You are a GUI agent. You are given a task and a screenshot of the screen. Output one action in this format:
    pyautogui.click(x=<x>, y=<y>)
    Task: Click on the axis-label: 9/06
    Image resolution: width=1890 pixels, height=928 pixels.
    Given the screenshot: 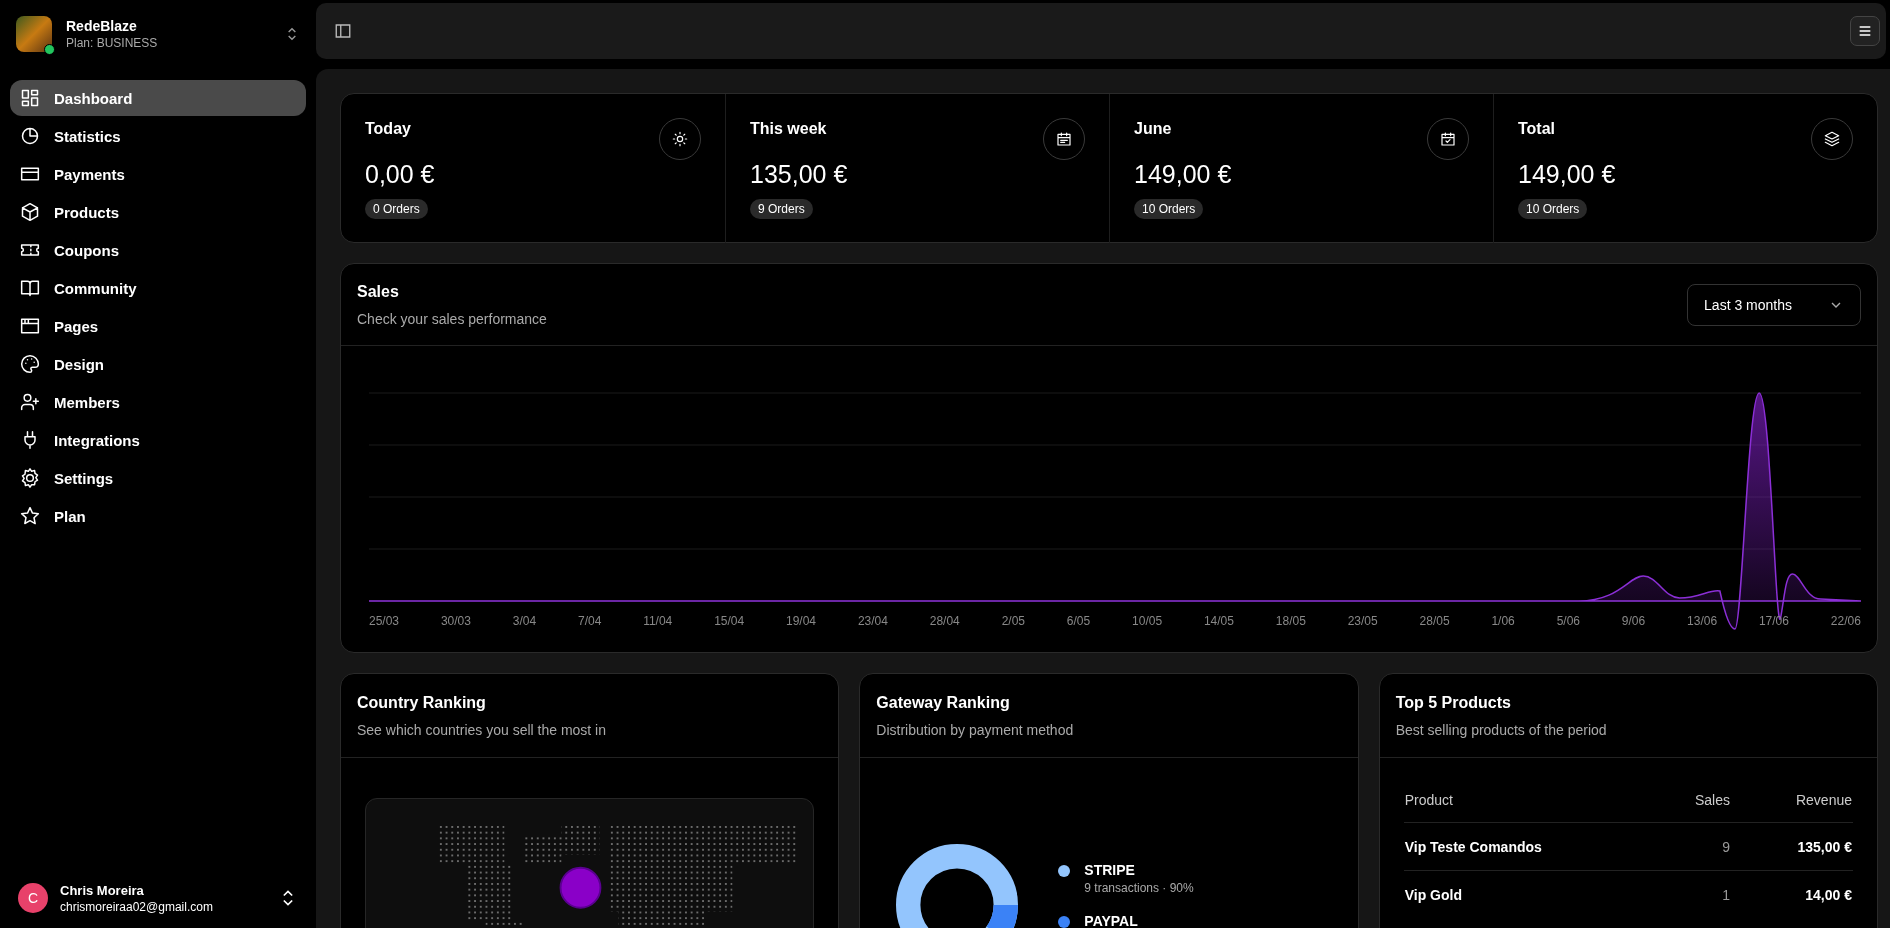 What is the action you would take?
    pyautogui.click(x=1633, y=621)
    